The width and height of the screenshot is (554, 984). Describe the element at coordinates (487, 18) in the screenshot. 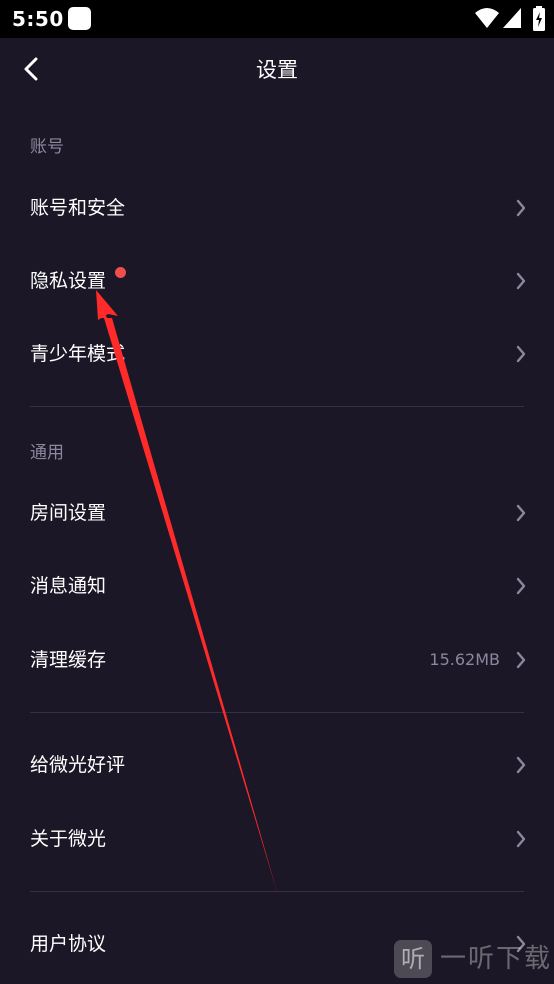

I see `wifi-icon` at that location.